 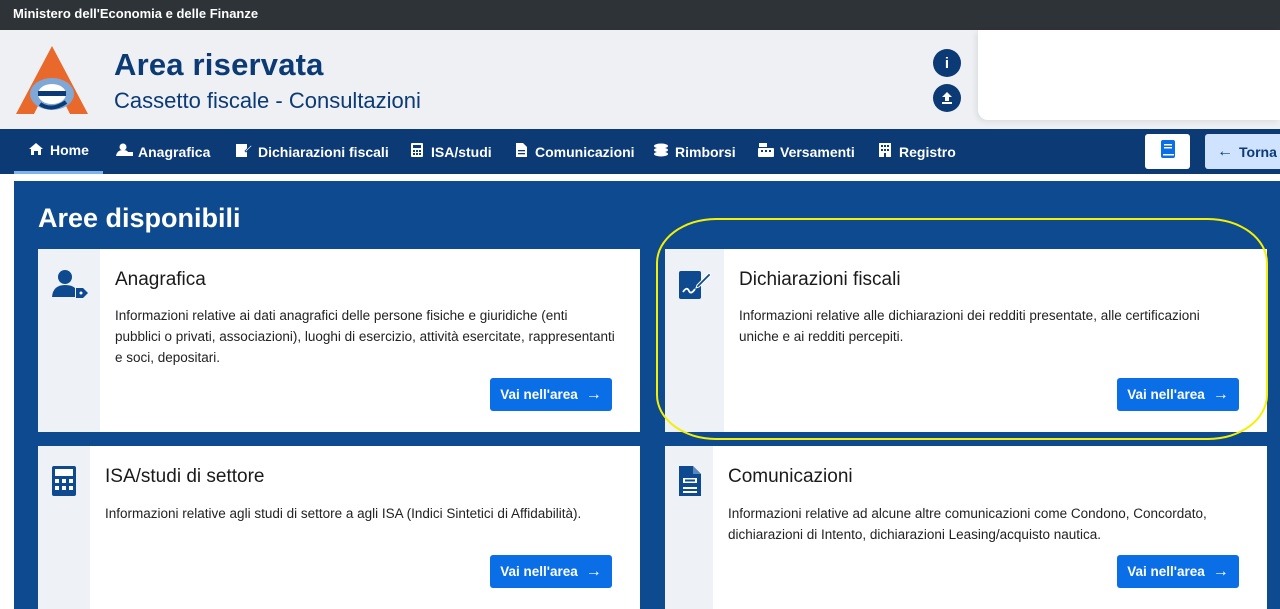 I want to click on header-user-panel, so click(x=1129, y=75).